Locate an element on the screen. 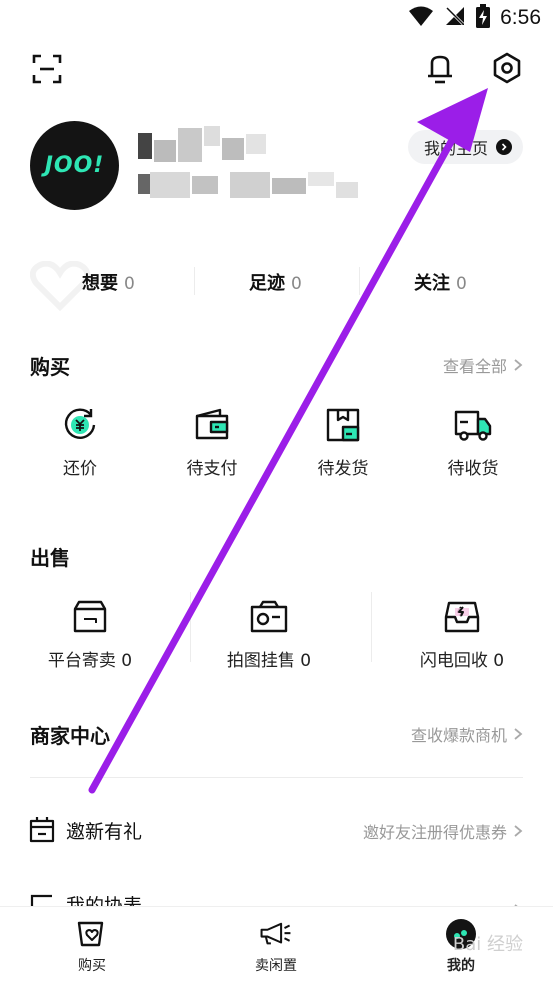  megaphone-icon is located at coordinates (276, 934).